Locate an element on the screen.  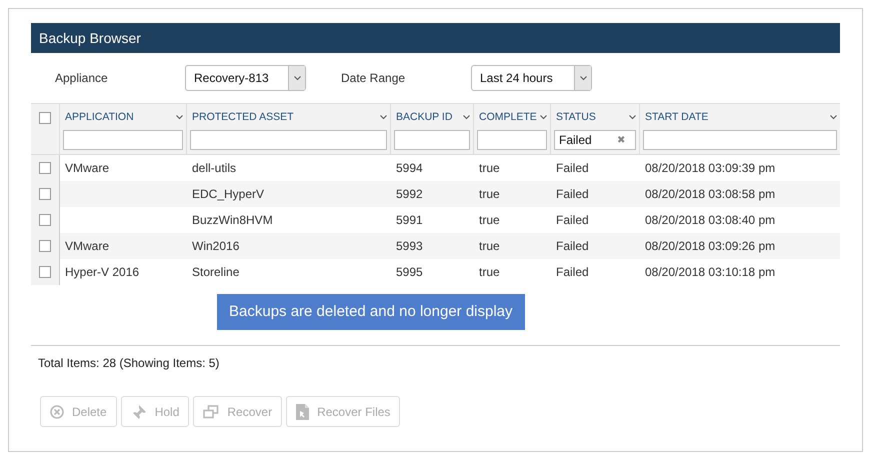
table-cell: EDC_HyperV is located at coordinates (228, 194).